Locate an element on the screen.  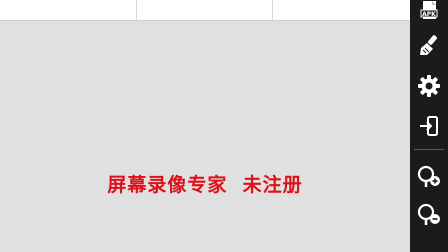
gear-icon is located at coordinates (429, 86).